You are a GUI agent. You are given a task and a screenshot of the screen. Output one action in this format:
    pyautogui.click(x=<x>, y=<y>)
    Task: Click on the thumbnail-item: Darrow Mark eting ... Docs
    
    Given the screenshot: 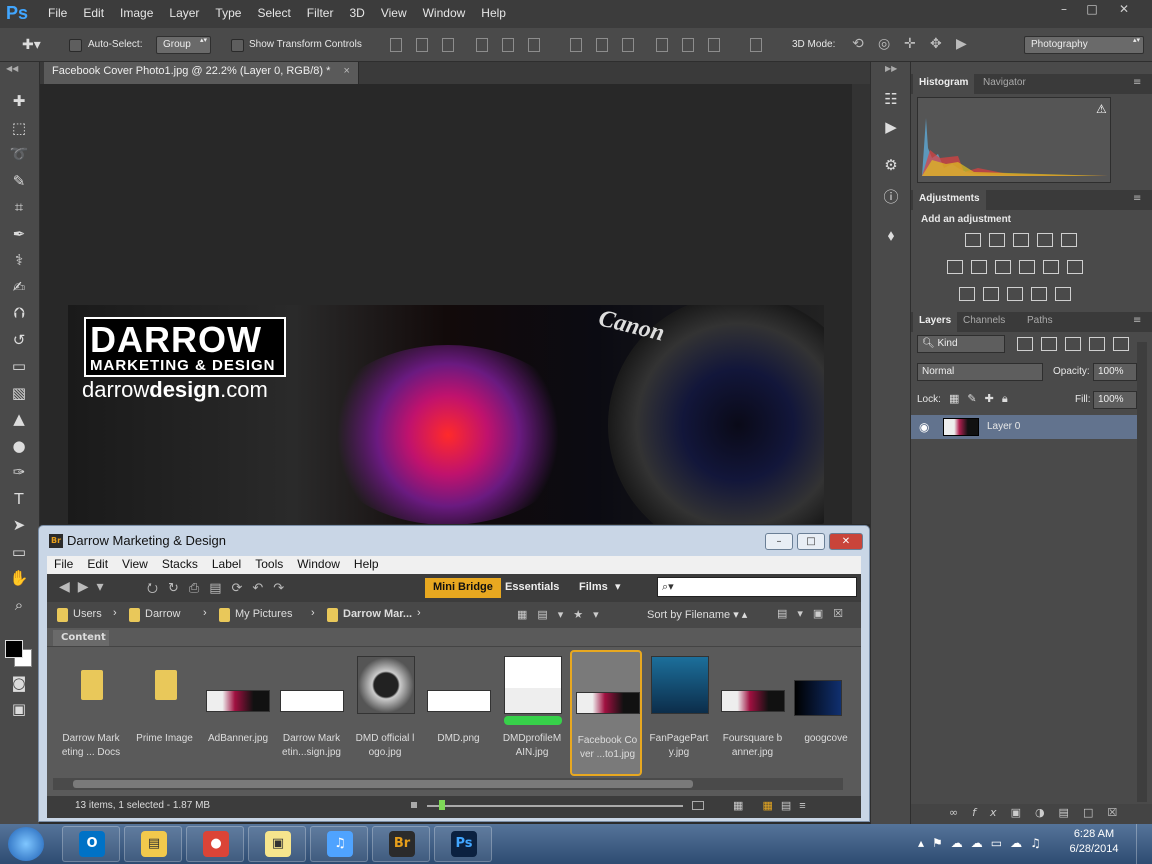 What is the action you would take?
    pyautogui.click(x=91, y=713)
    